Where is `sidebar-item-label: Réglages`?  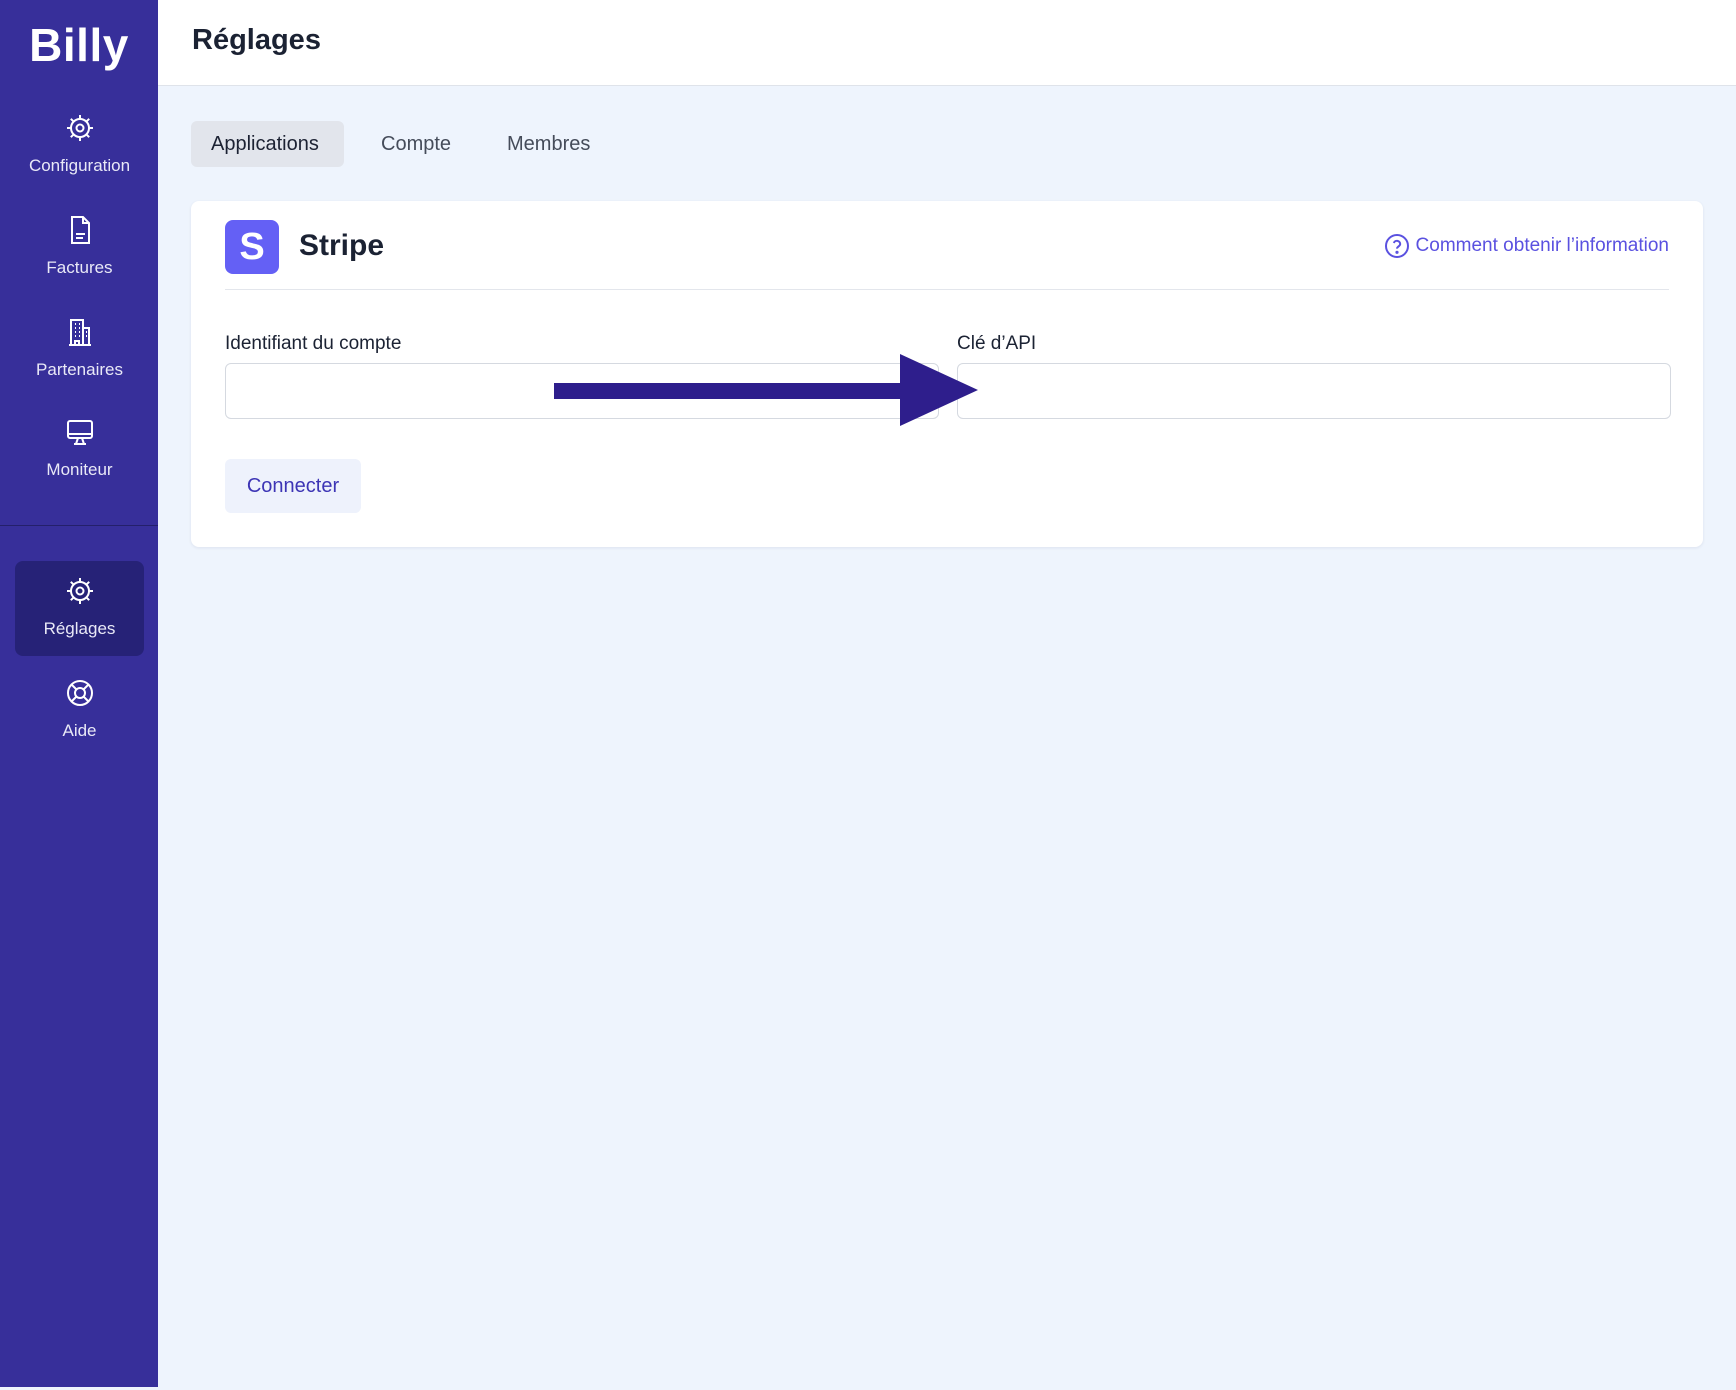 sidebar-item-label: Réglages is located at coordinates (79, 628).